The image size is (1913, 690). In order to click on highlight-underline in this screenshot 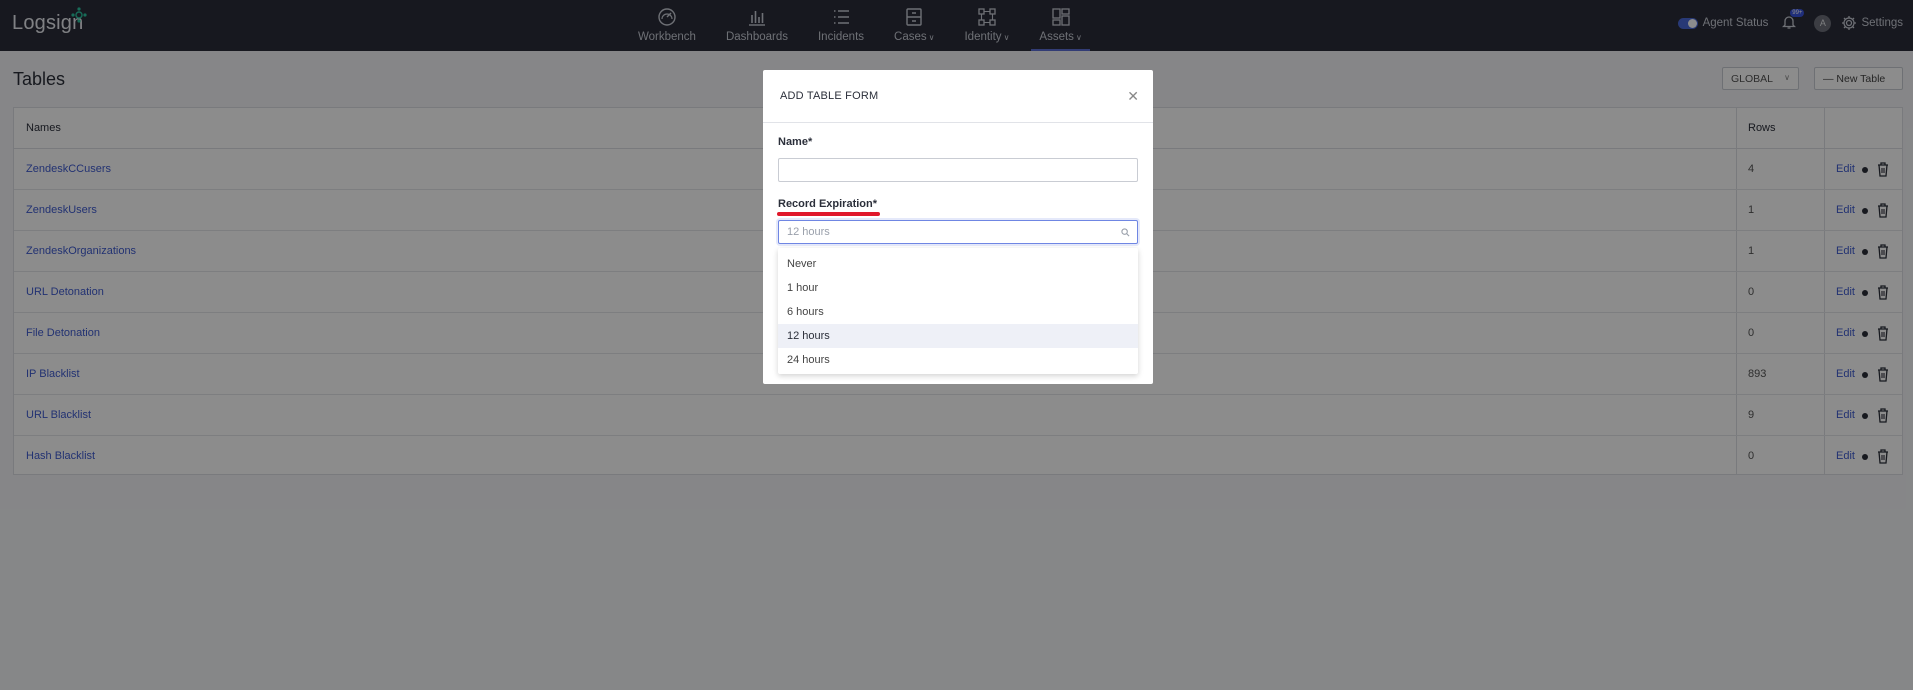, I will do `click(828, 214)`.